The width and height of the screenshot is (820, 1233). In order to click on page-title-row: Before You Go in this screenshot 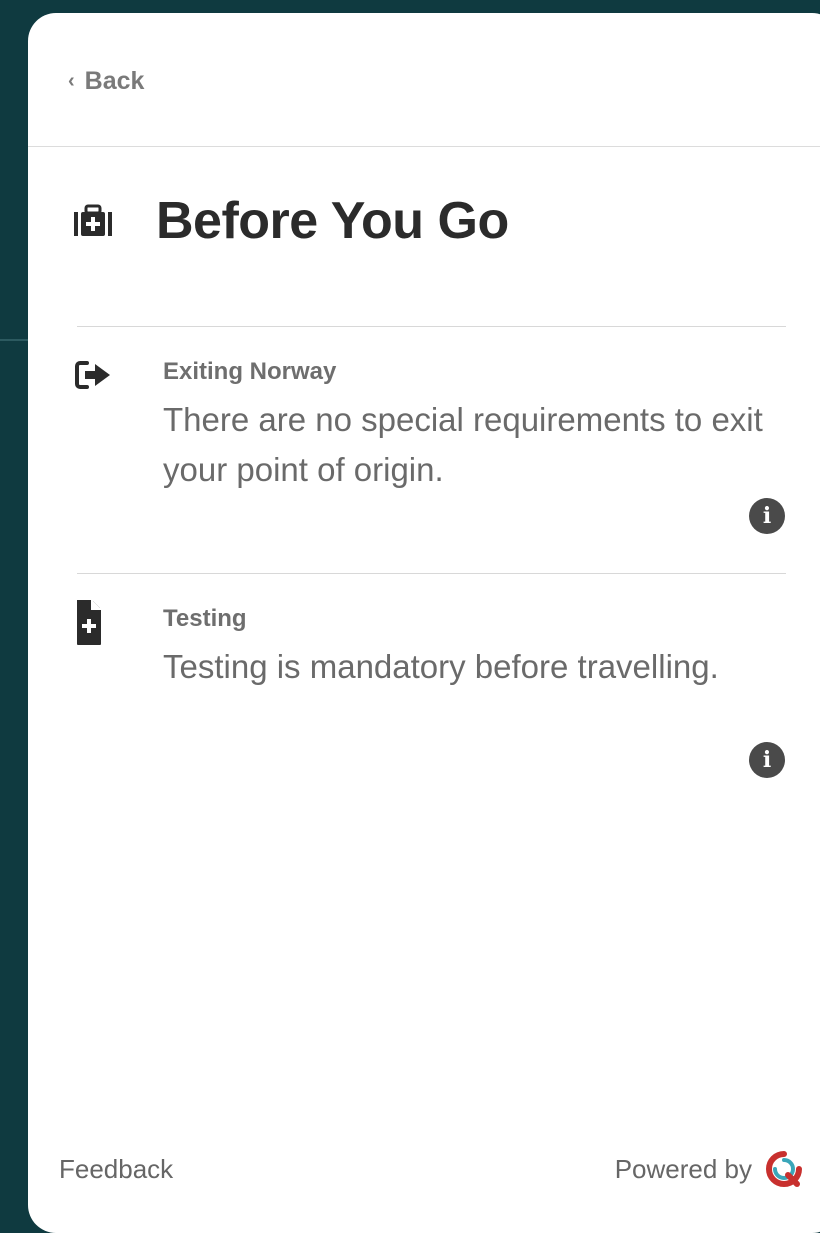, I will do `click(290, 221)`.